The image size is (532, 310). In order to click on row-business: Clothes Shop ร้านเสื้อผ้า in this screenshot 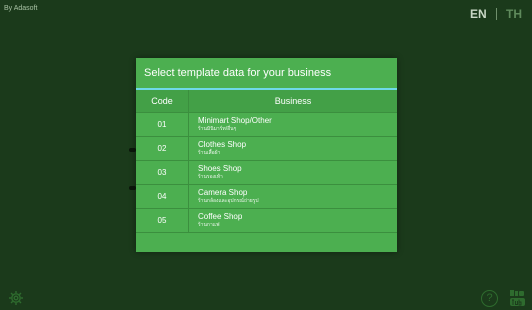, I will do `click(293, 148)`.